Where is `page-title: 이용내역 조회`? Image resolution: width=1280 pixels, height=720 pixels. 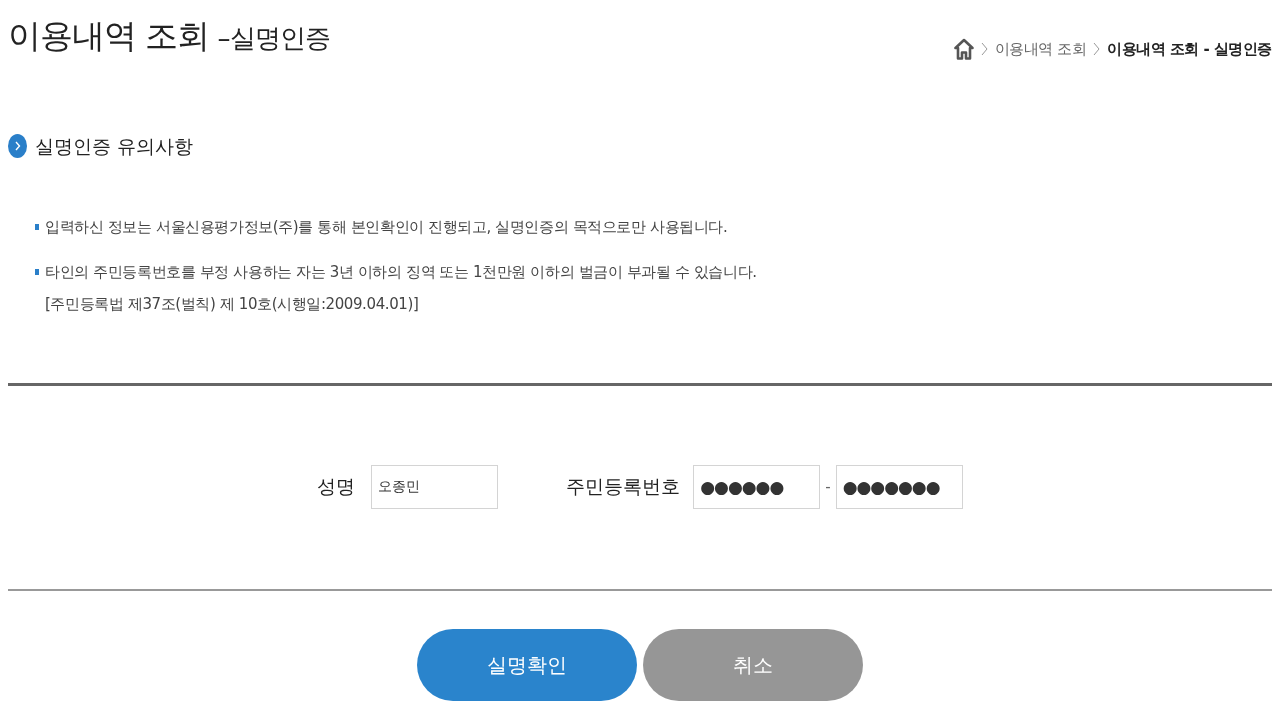
page-title: 이용내역 조회 is located at coordinates (109, 36).